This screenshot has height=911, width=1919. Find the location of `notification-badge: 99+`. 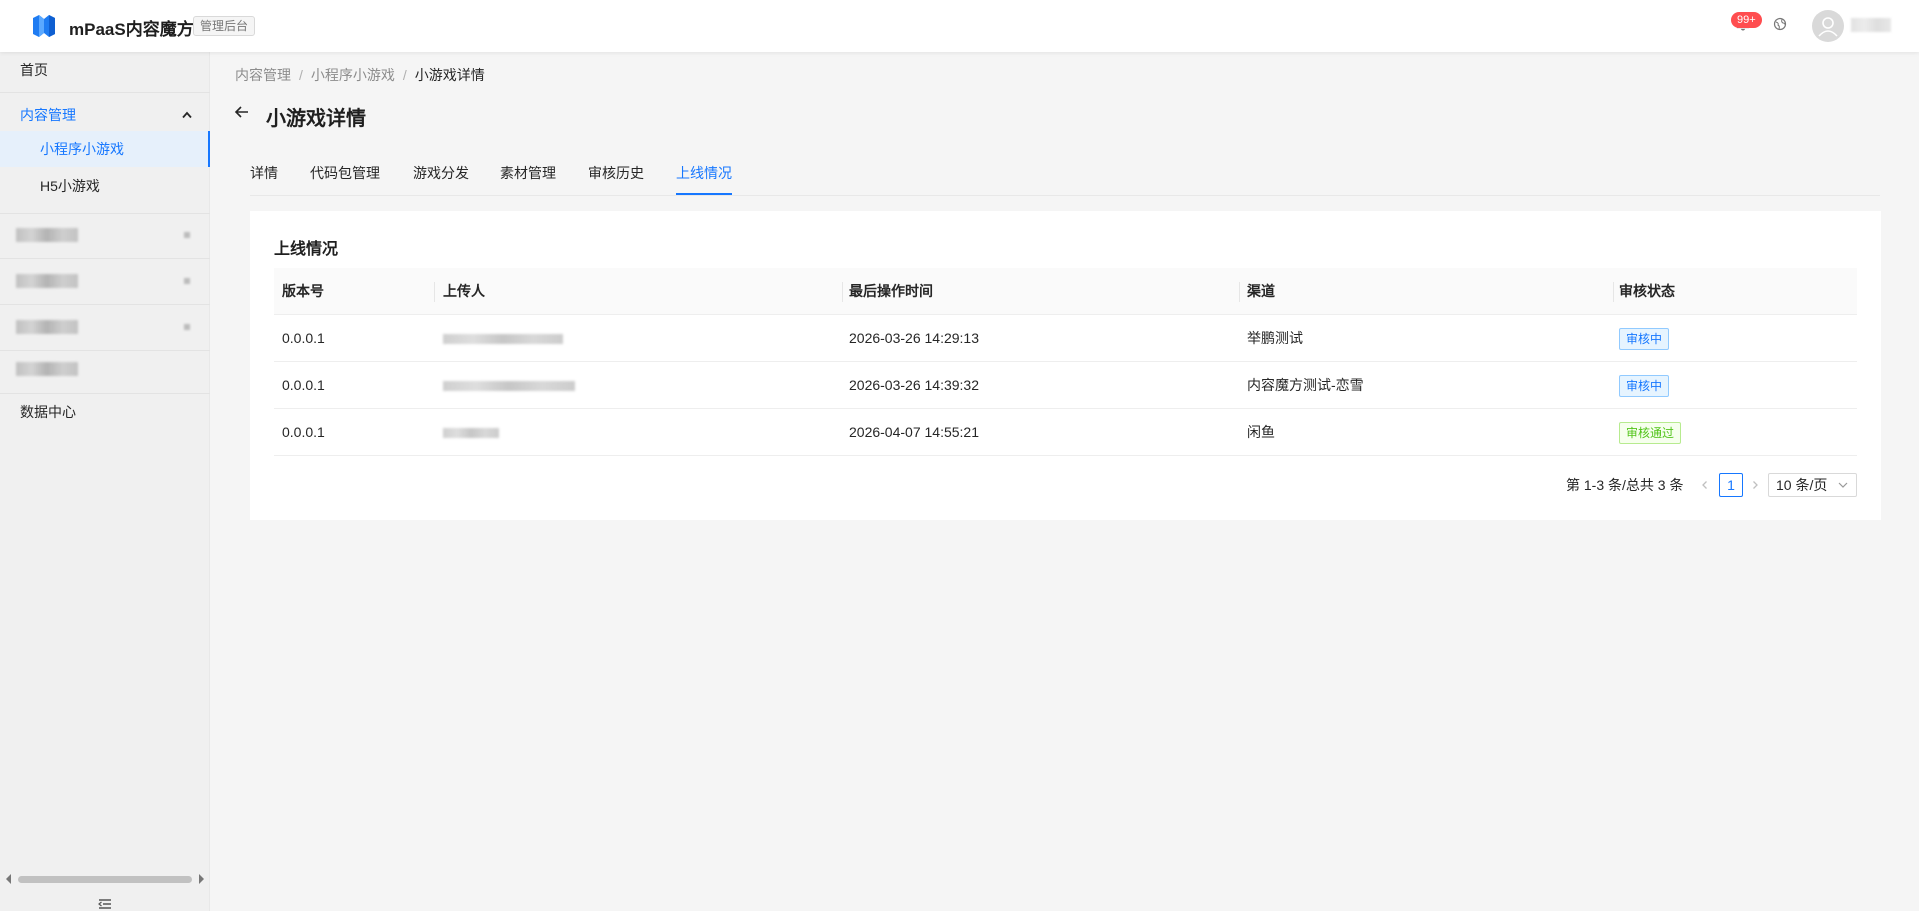

notification-badge: 99+ is located at coordinates (1746, 20).